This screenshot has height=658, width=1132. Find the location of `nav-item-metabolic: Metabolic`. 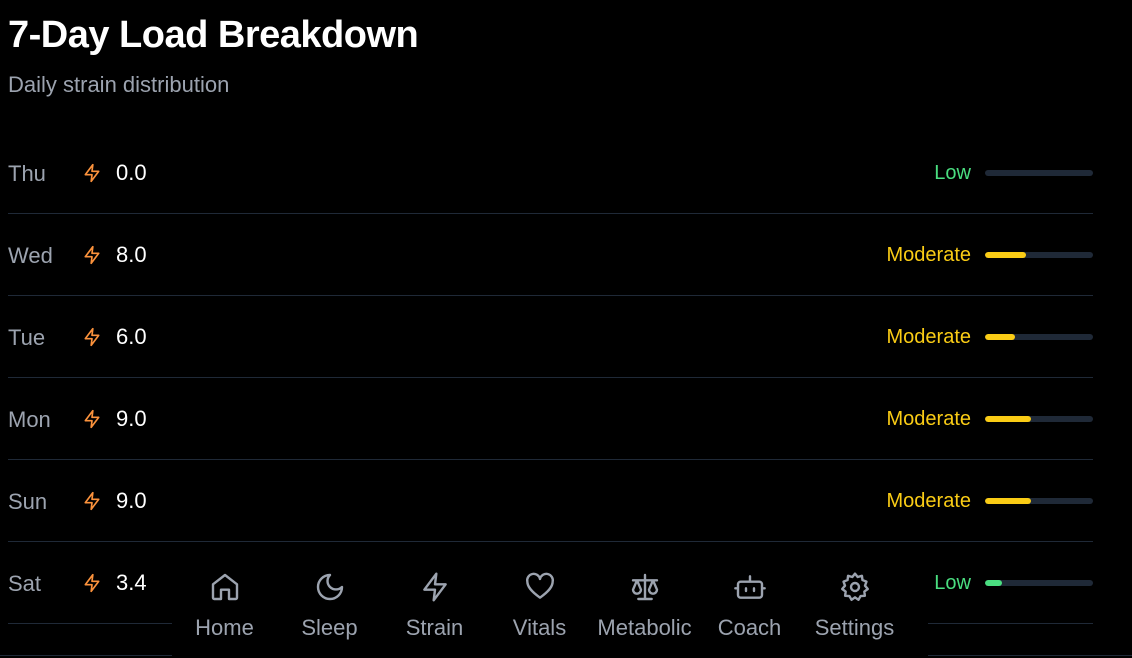

nav-item-metabolic: Metabolic is located at coordinates (644, 600).